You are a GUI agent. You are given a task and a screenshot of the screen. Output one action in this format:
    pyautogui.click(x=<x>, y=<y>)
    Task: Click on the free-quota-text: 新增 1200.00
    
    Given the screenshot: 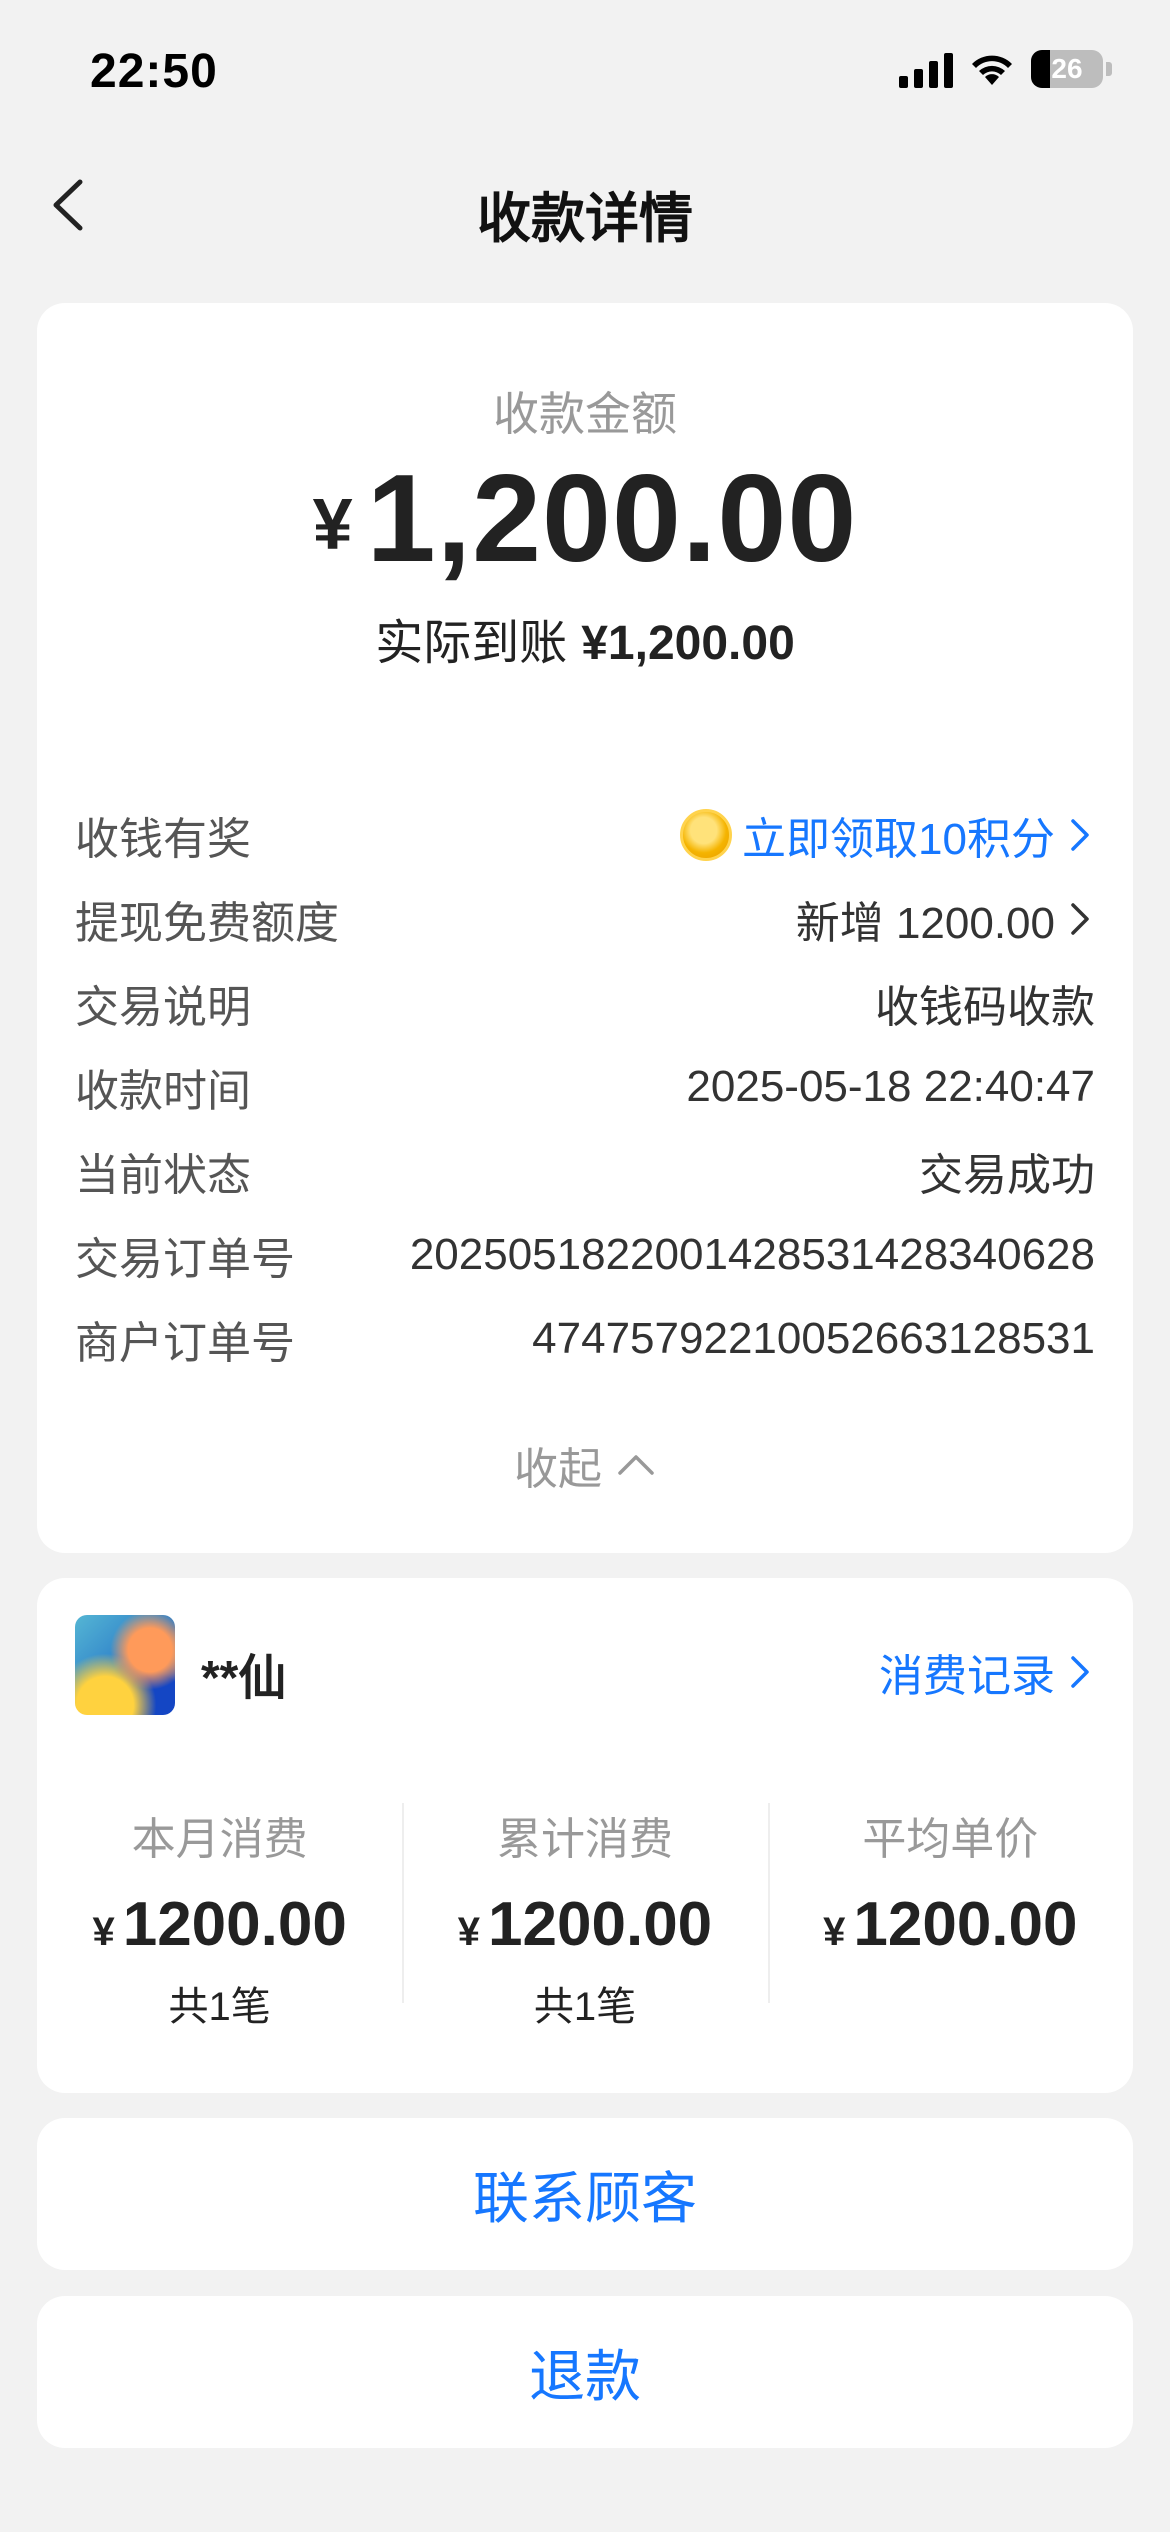 What is the action you would take?
    pyautogui.click(x=925, y=923)
    